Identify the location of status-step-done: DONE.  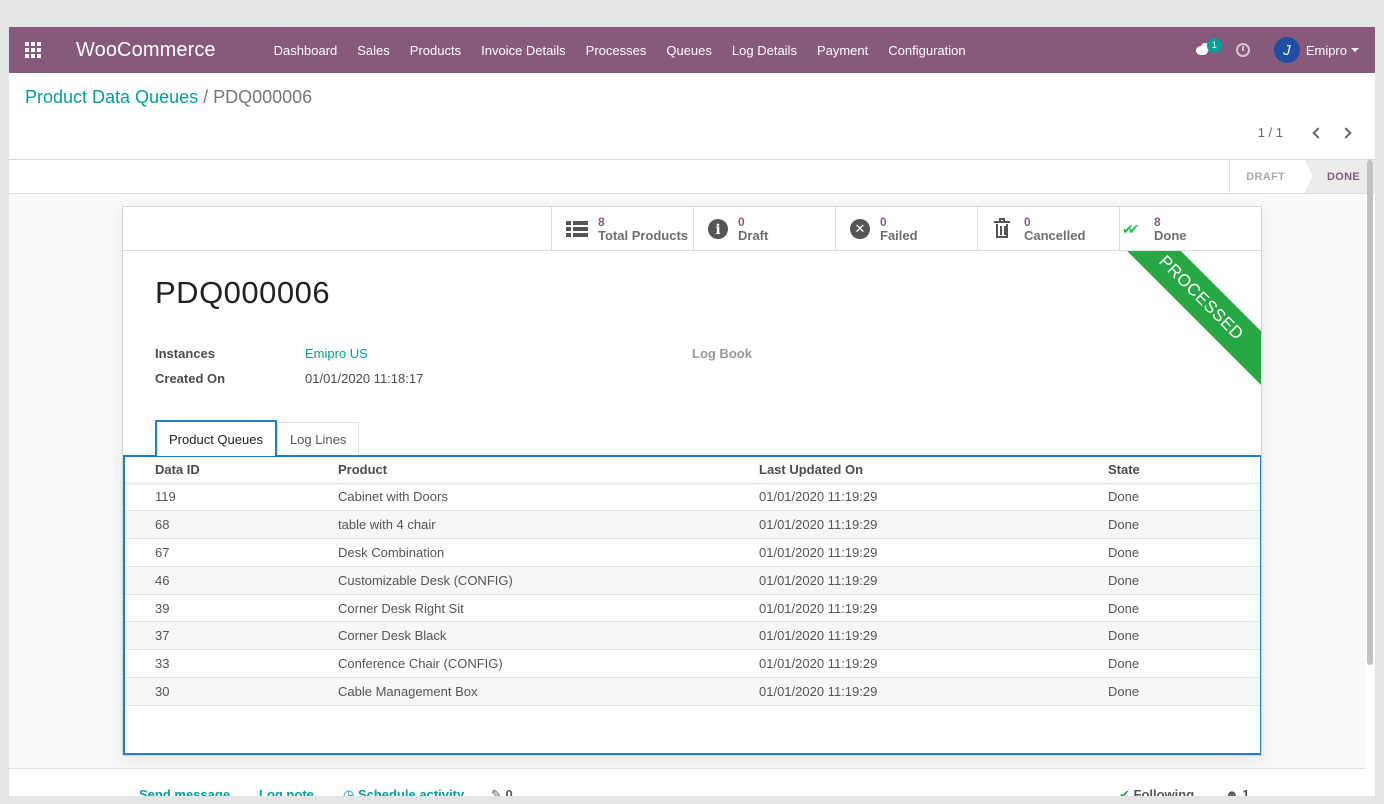
(1340, 176).